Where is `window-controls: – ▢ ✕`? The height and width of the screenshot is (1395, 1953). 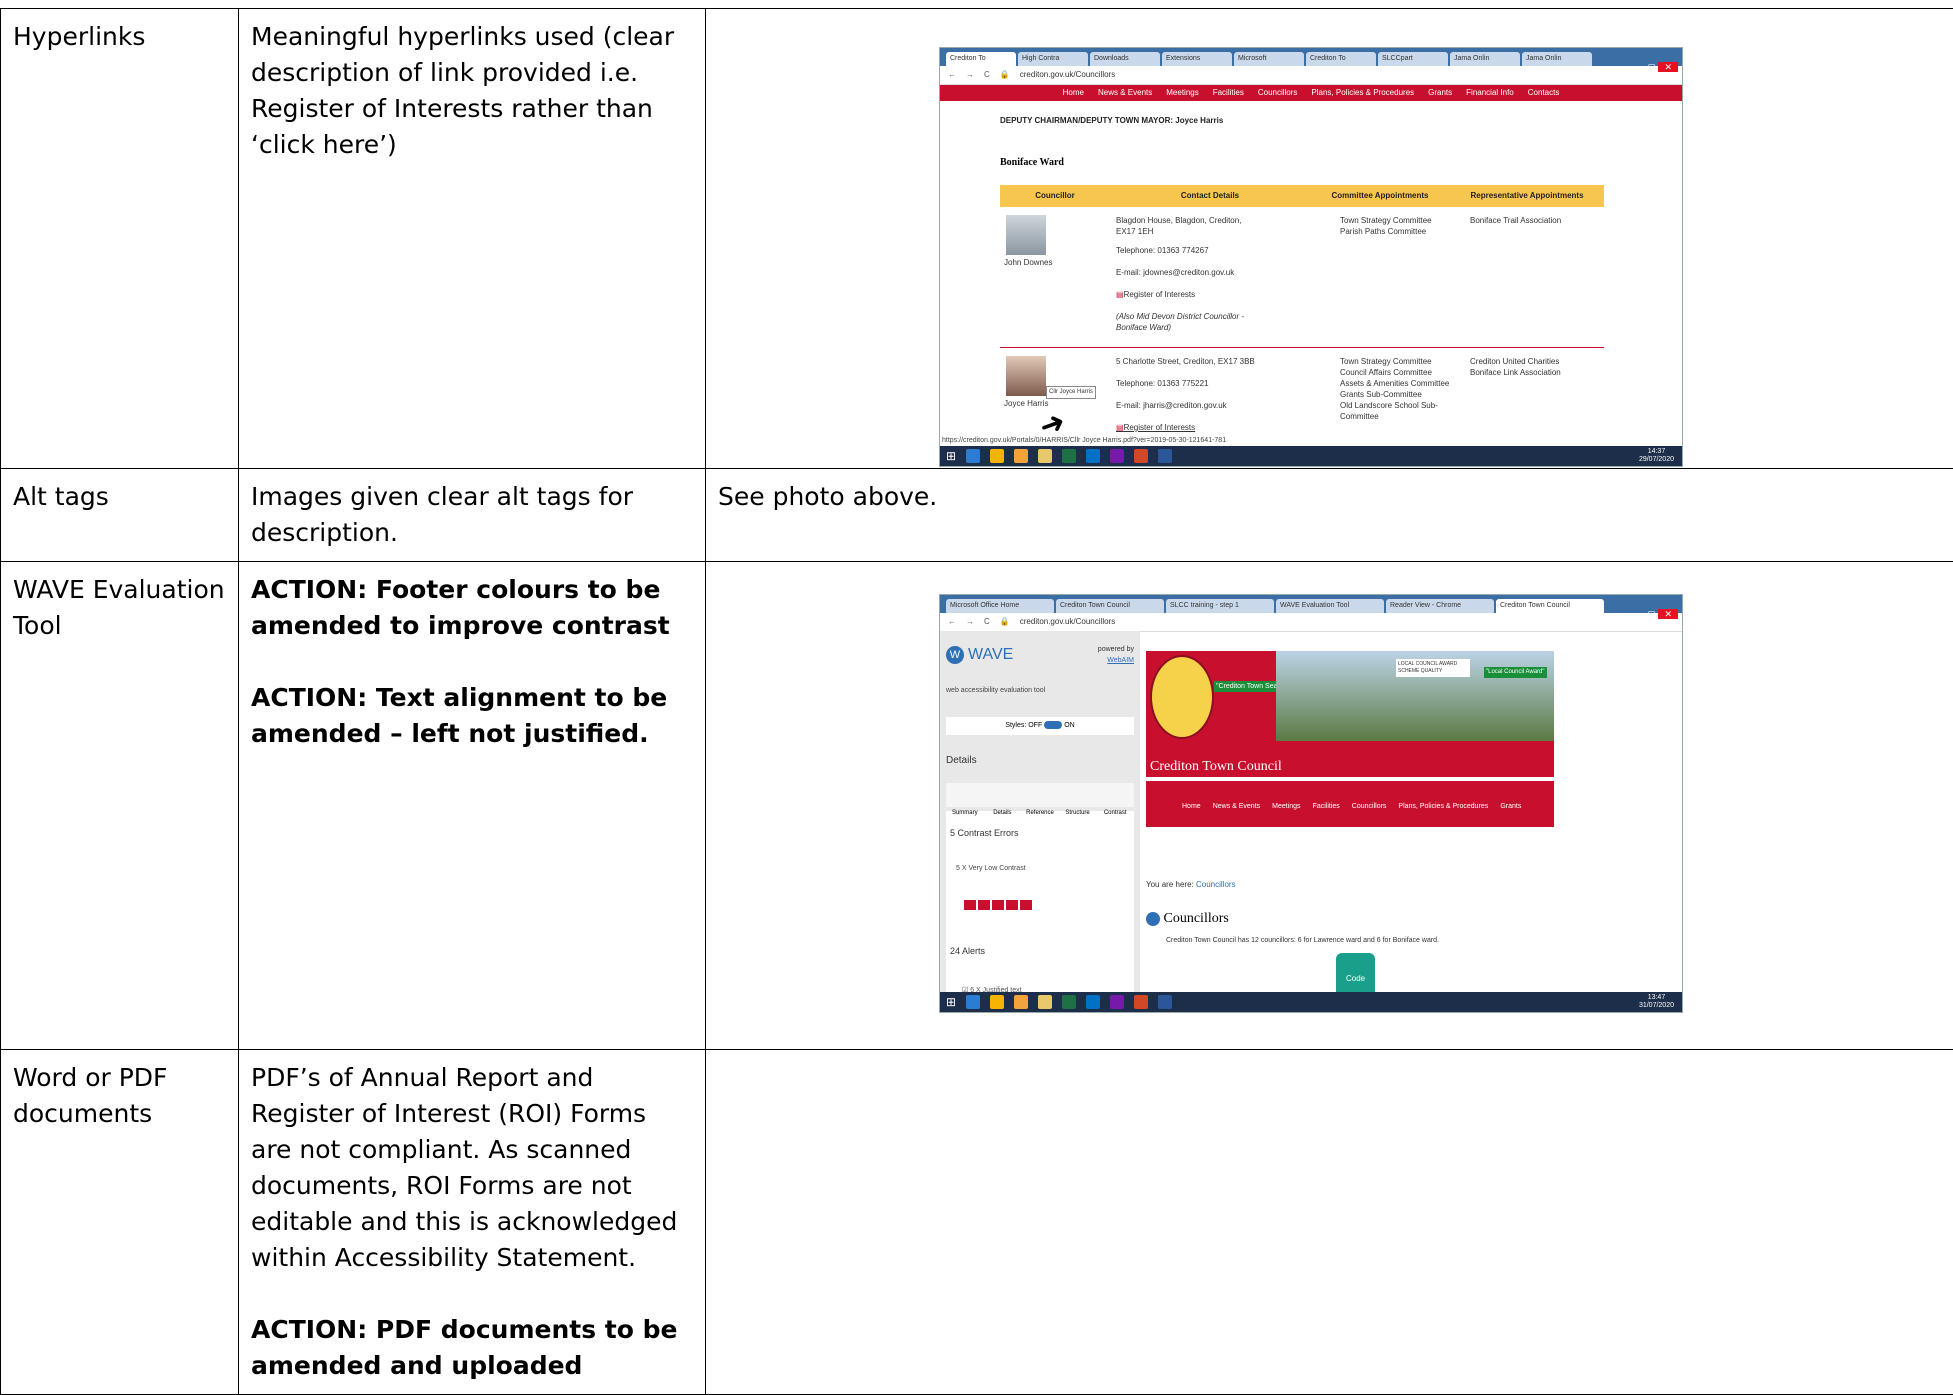
window-controls: – ▢ ✕ is located at coordinates (1659, 67).